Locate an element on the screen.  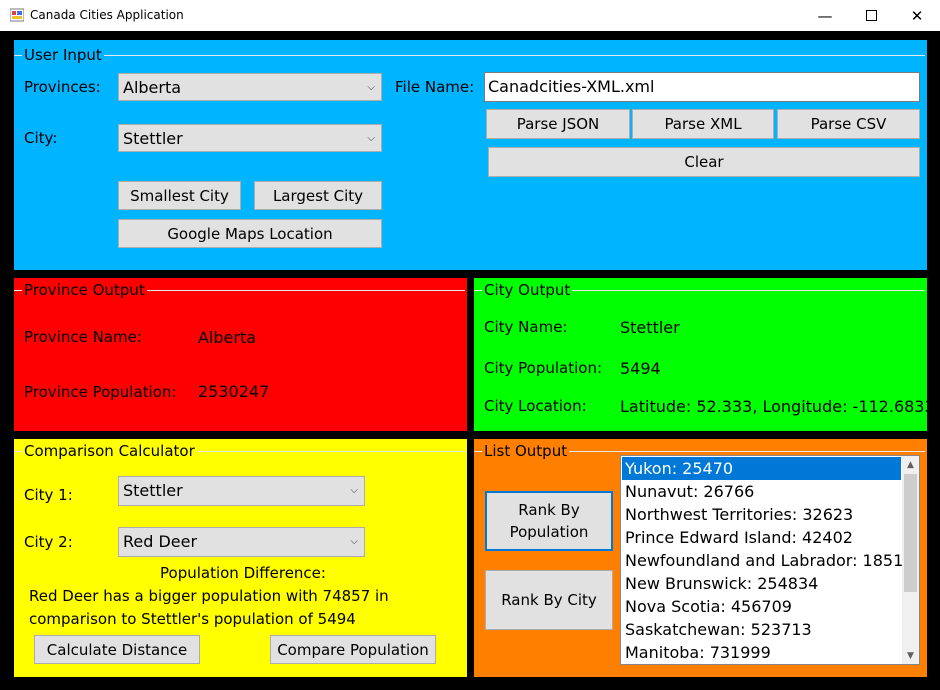
file-name-label: File Name: is located at coordinates (435, 87).